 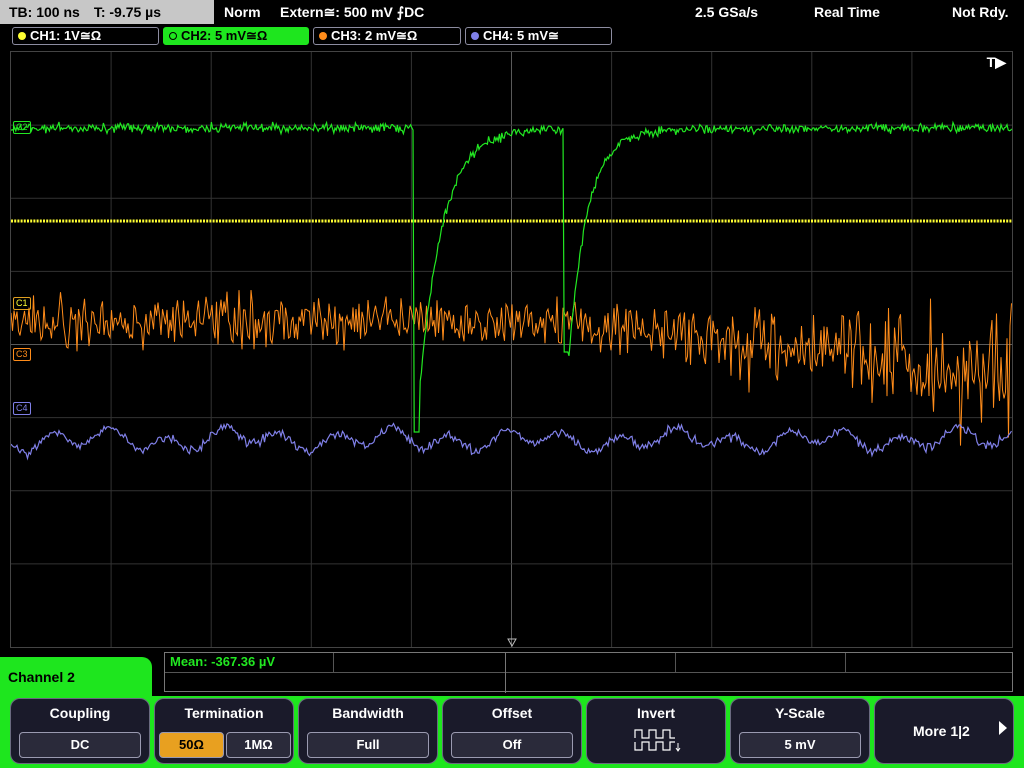 I want to click on trigger-position-marker: T▶, so click(x=996, y=62).